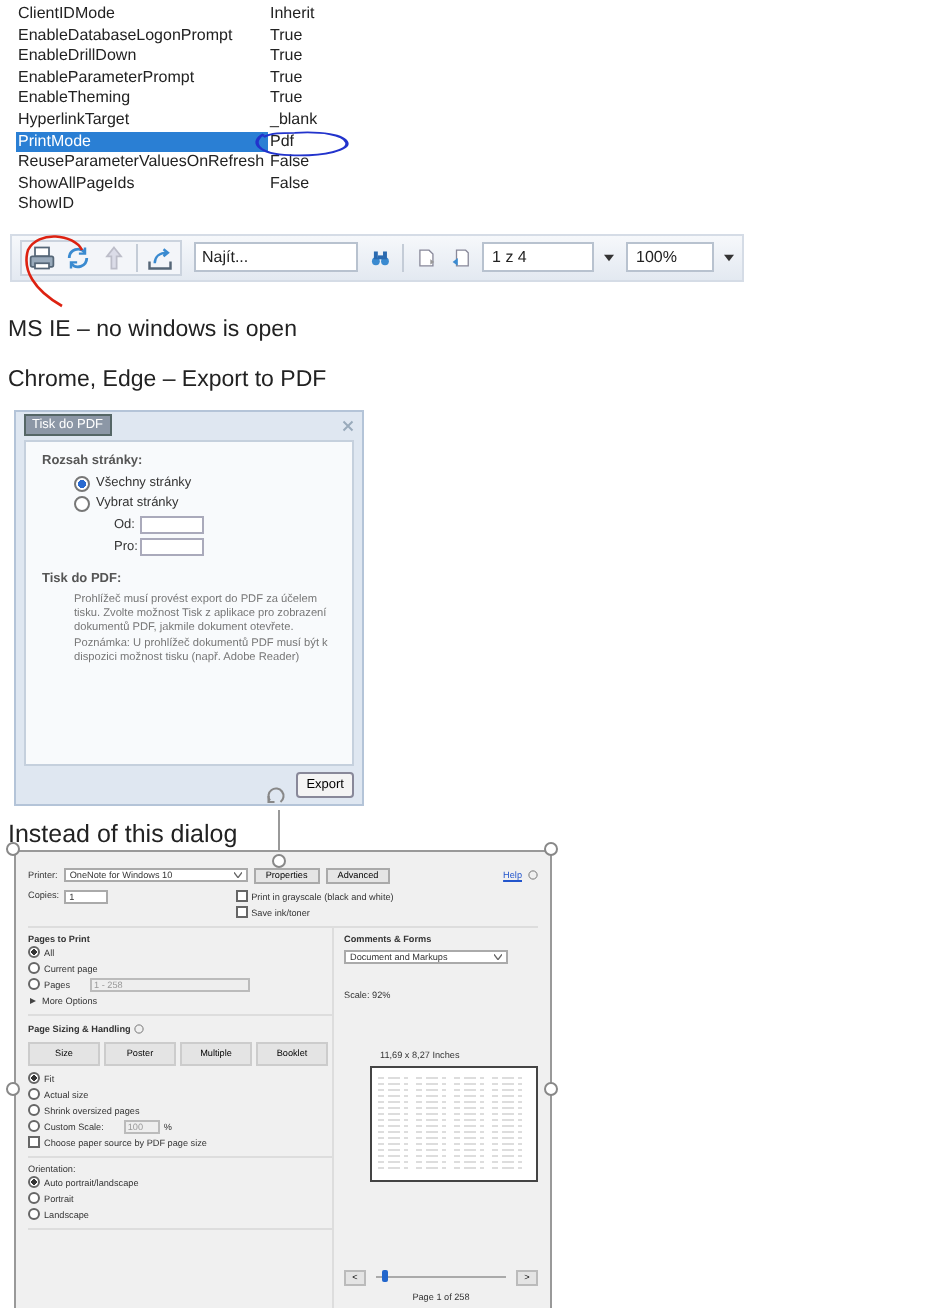  Describe the element at coordinates (54, 142) in the screenshot. I see `property-name: PrintMode` at that location.